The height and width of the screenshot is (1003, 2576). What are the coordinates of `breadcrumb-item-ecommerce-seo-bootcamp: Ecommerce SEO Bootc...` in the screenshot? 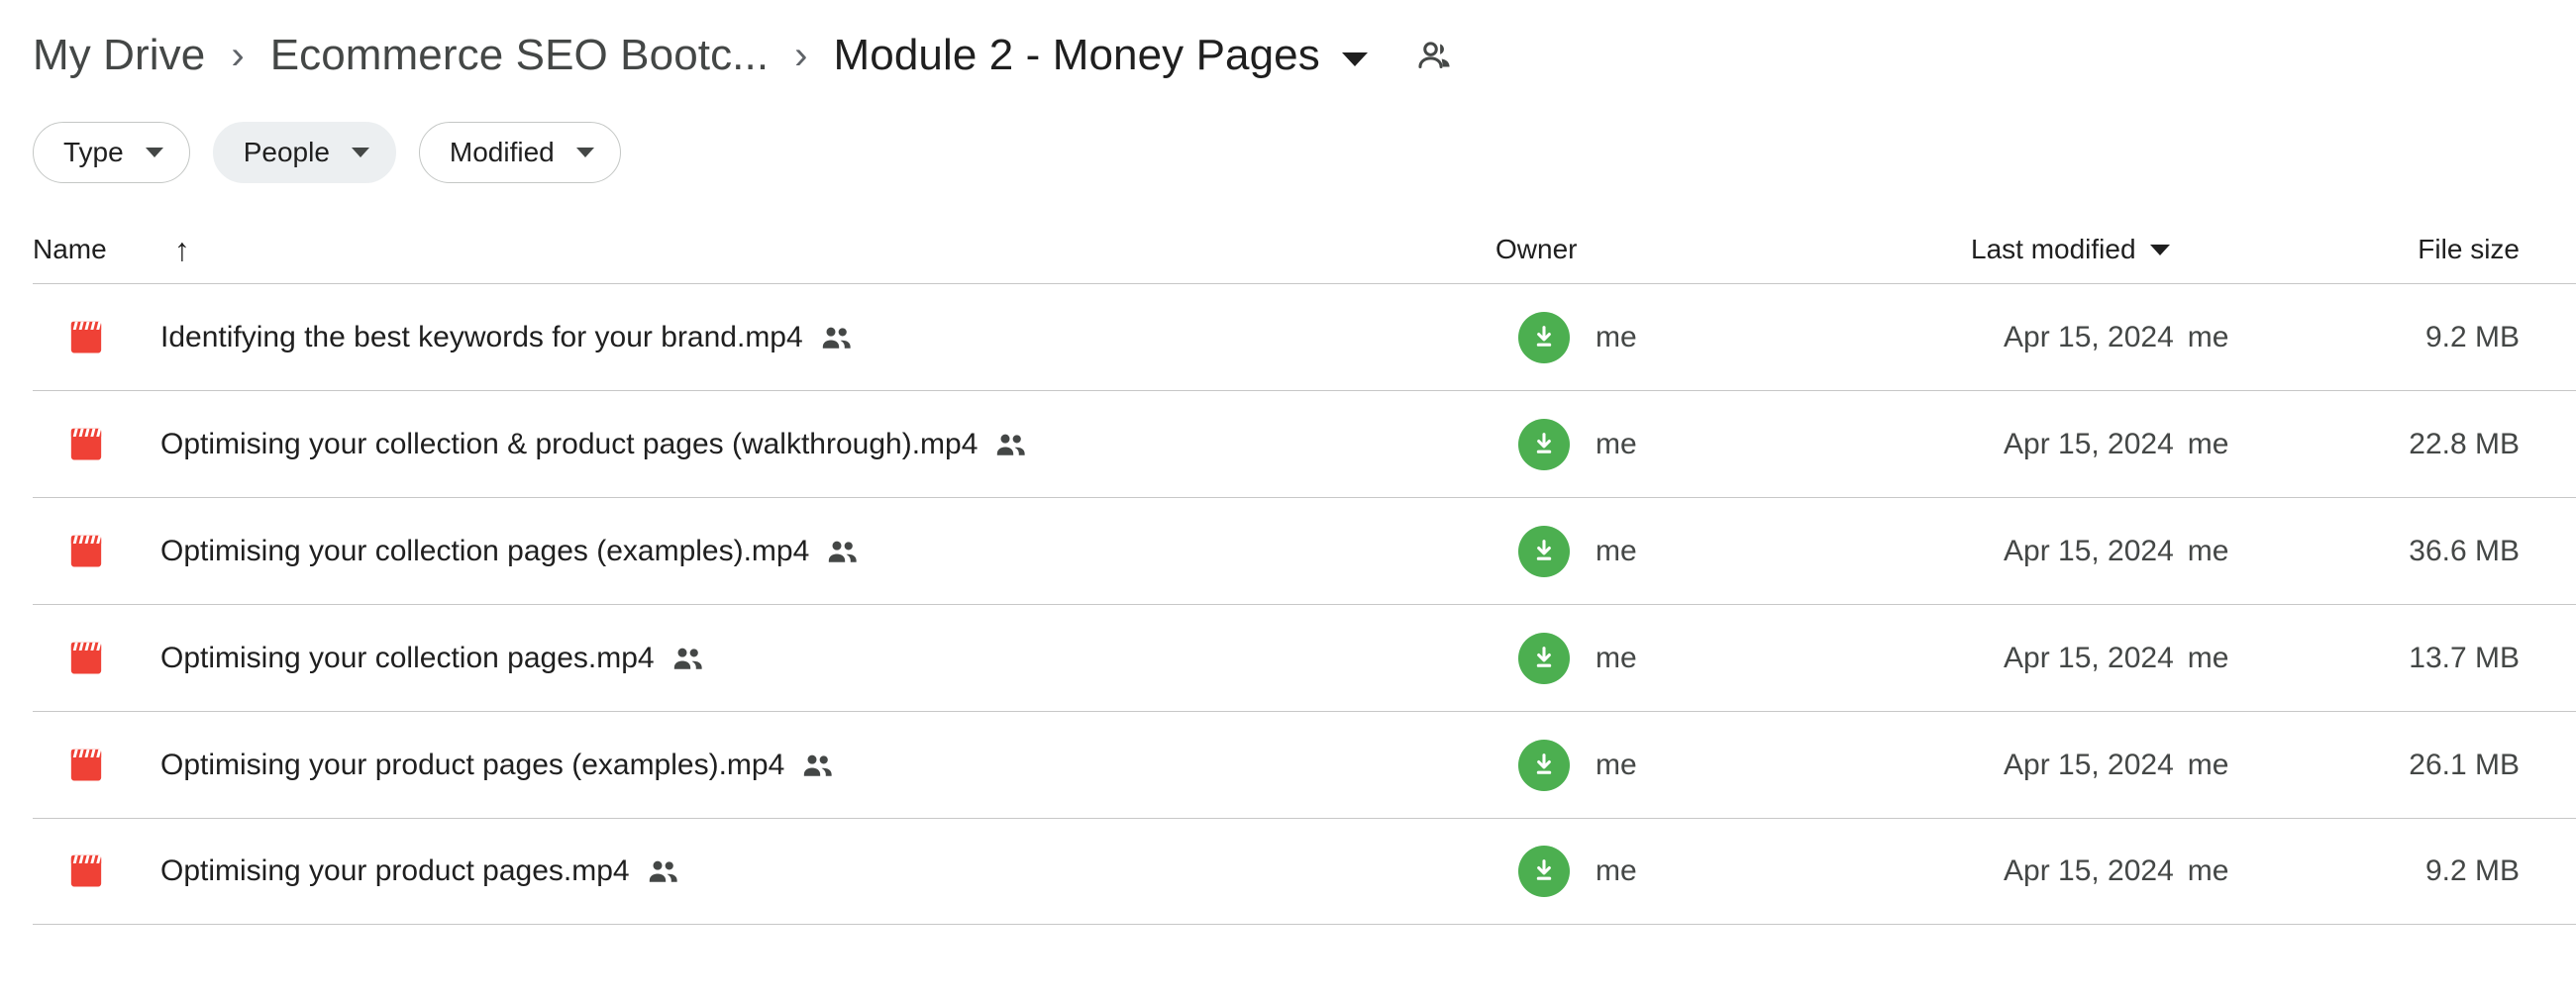 It's located at (519, 55).